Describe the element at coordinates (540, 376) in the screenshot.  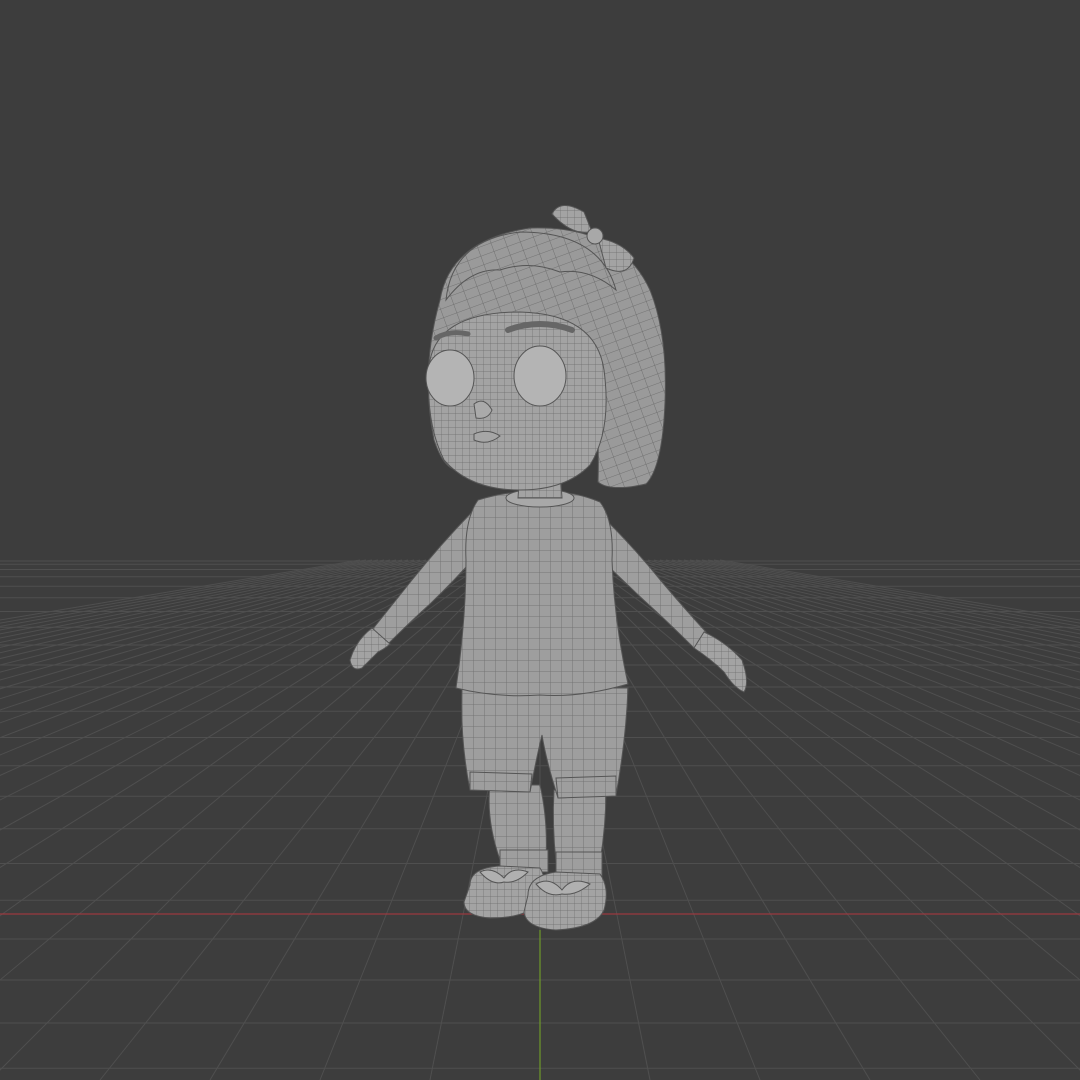
I see `right-eye` at that location.